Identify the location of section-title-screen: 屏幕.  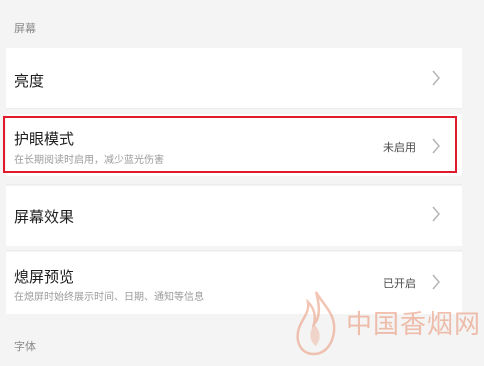
(25, 28).